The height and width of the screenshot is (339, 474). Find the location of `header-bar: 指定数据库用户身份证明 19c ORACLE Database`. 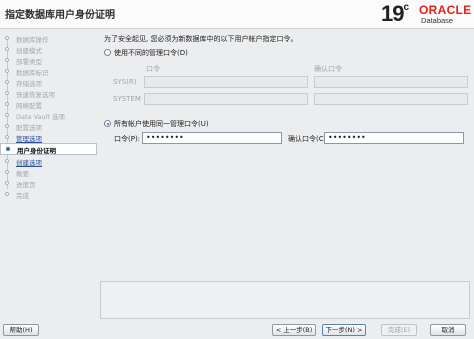

header-bar: 指定数据库用户身份证明 19c ORACLE Database is located at coordinates (237, 14).